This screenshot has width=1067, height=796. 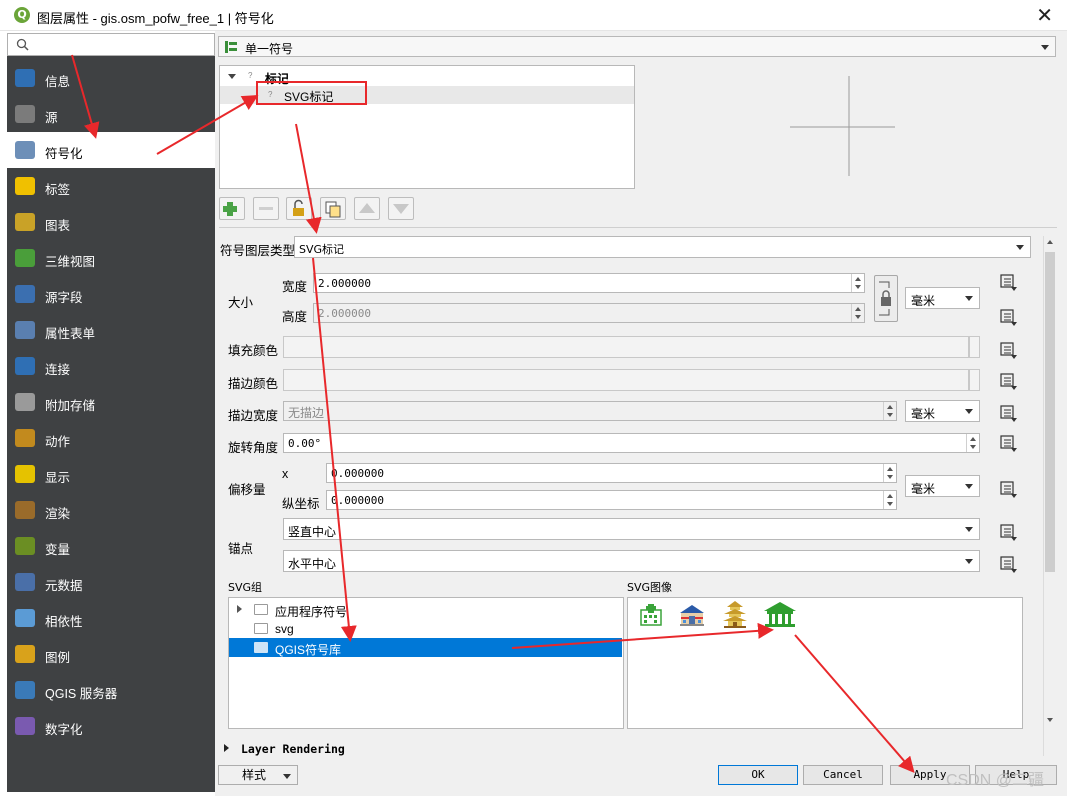 What do you see at coordinates (367, 208) in the screenshot?
I see `move-up-button` at bounding box center [367, 208].